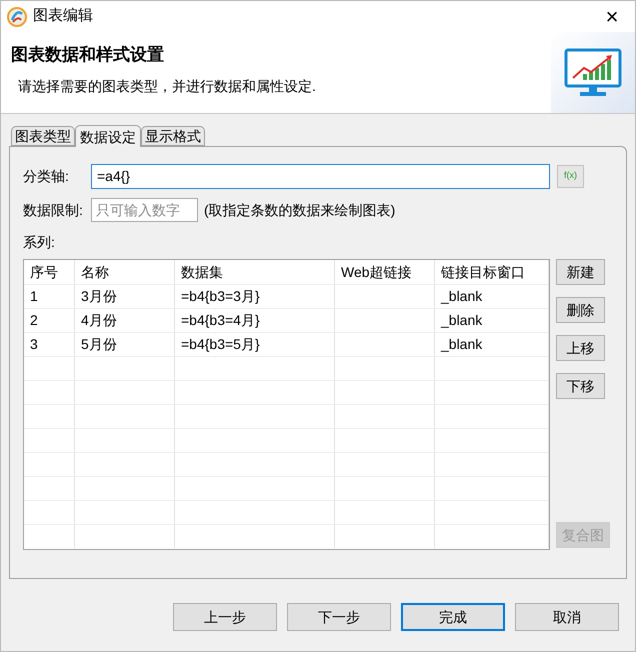 This screenshot has width=636, height=652. I want to click on table-cell: 2, so click(49, 320).